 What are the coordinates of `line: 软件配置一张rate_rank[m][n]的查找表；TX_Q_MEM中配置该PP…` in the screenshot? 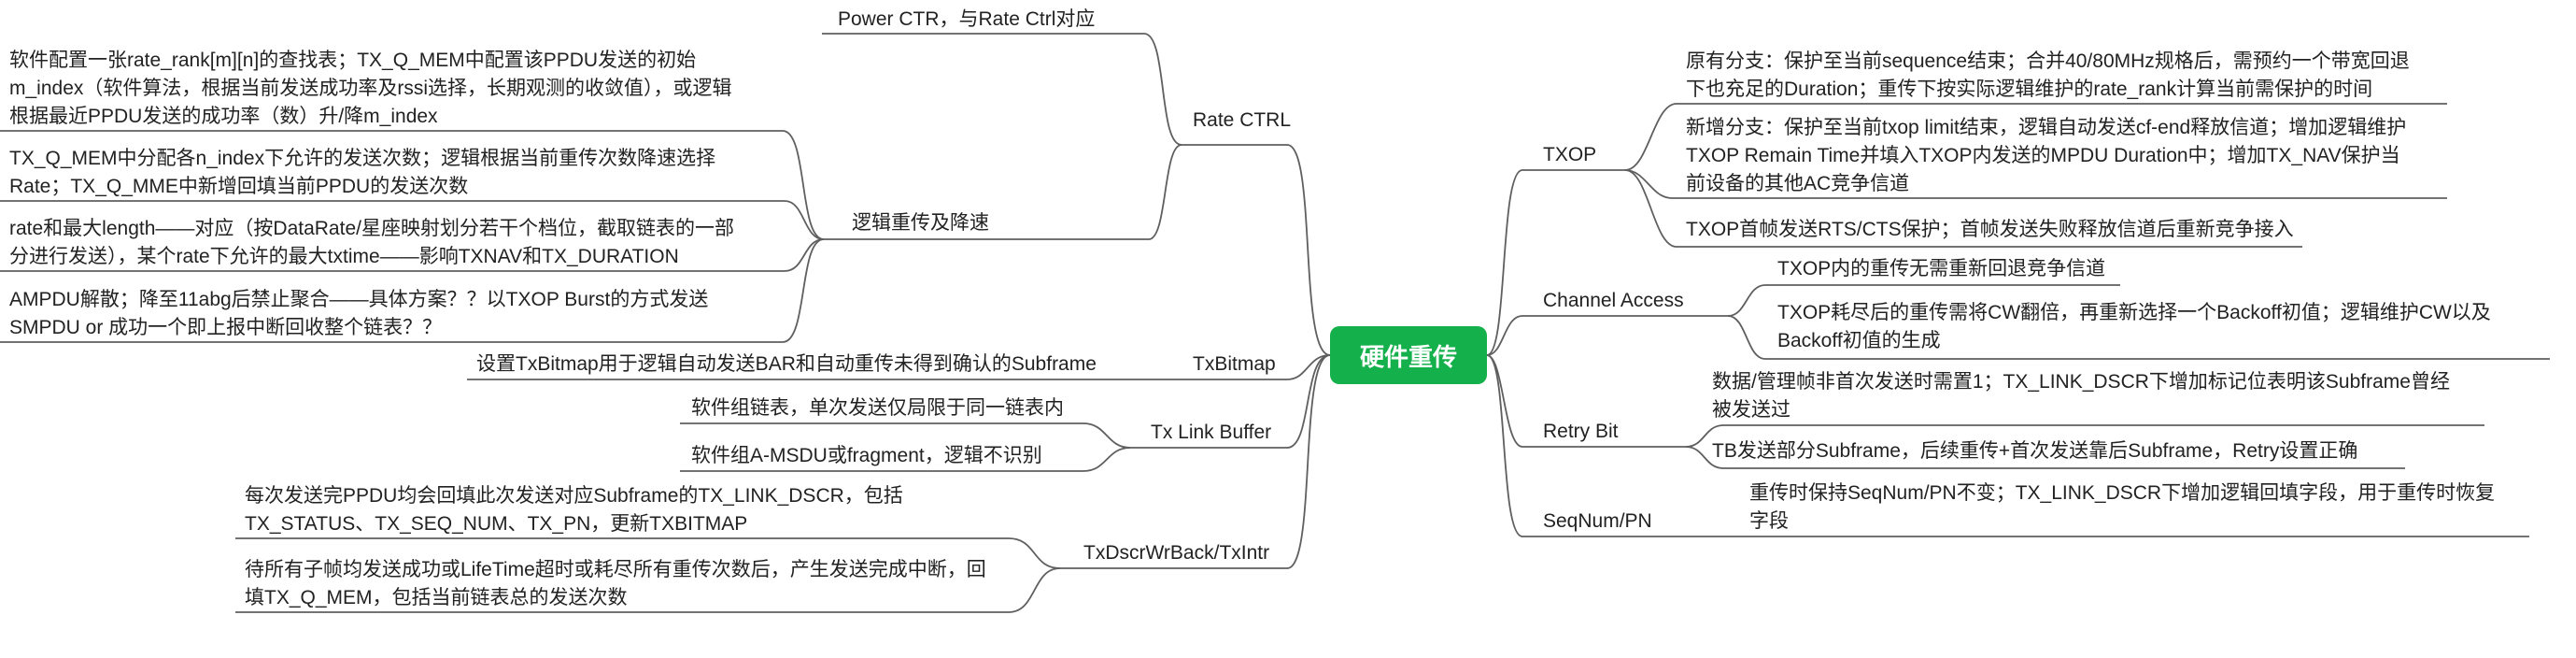 It's located at (353, 60).